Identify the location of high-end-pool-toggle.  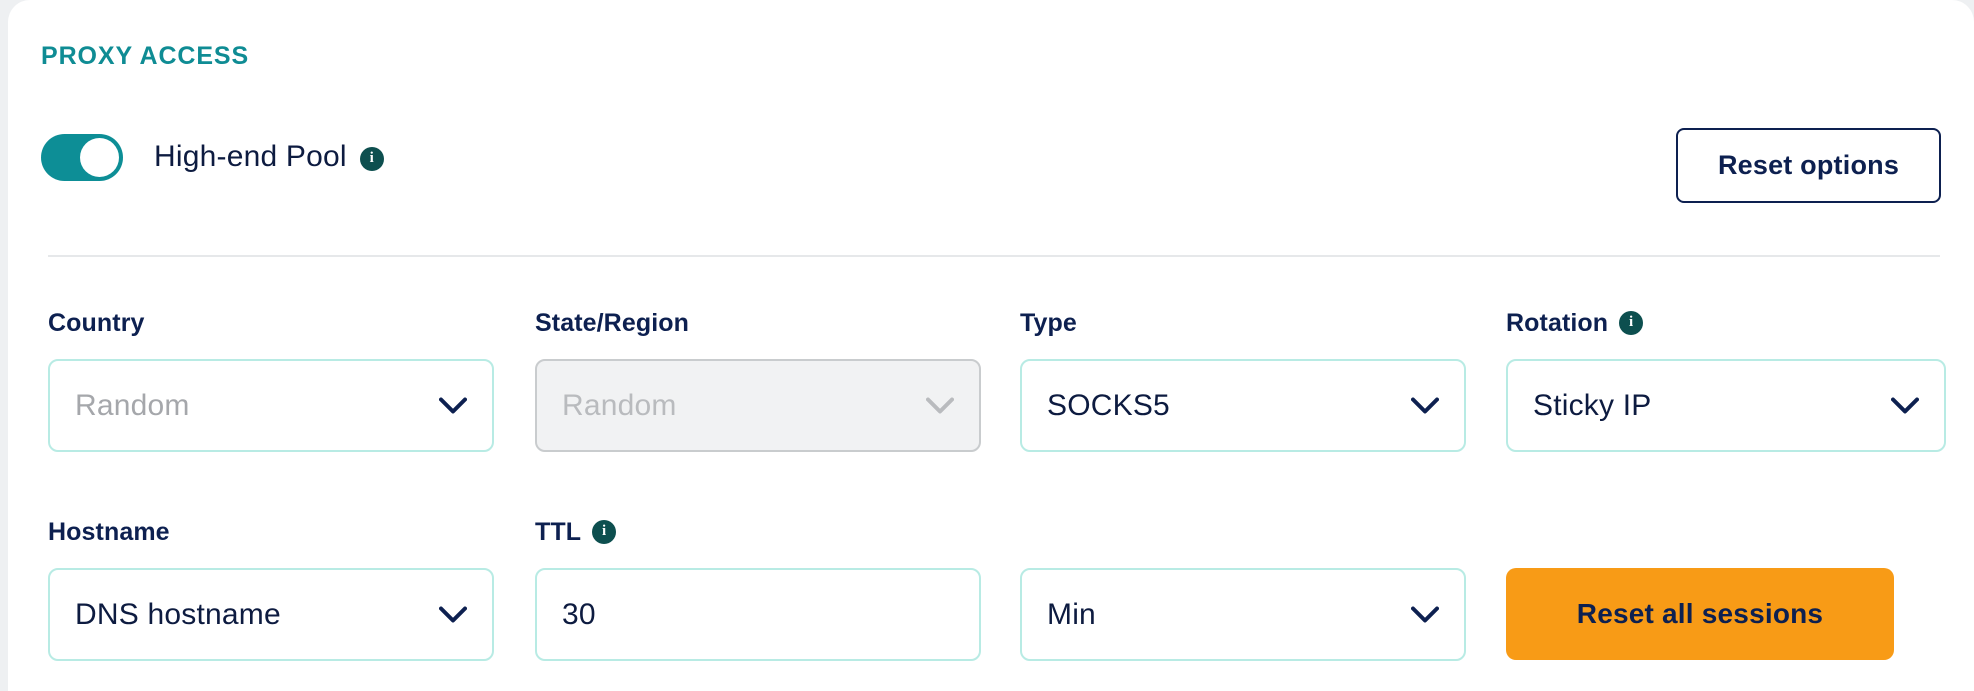
(82, 157).